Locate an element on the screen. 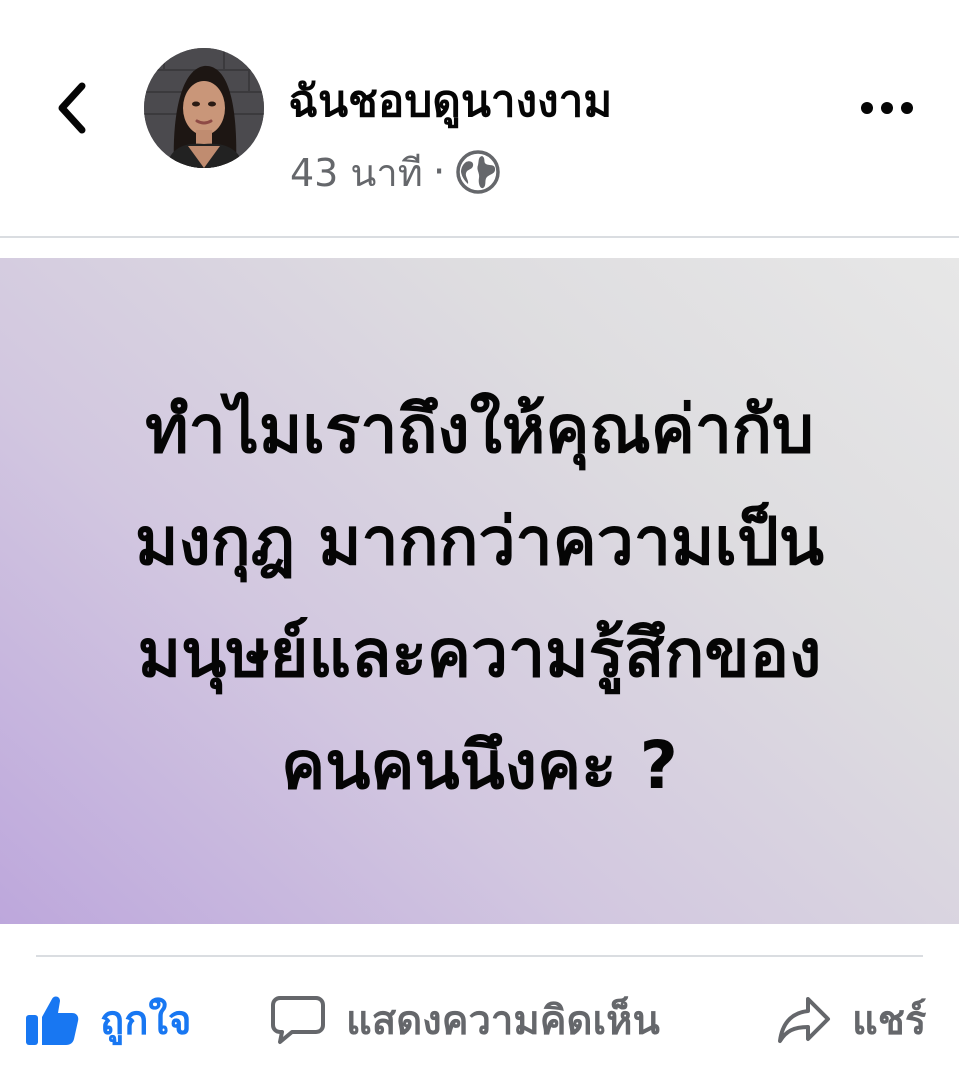 The image size is (959, 1068). author-name: ฉันชอบดูนางงาม is located at coordinates (450, 102).